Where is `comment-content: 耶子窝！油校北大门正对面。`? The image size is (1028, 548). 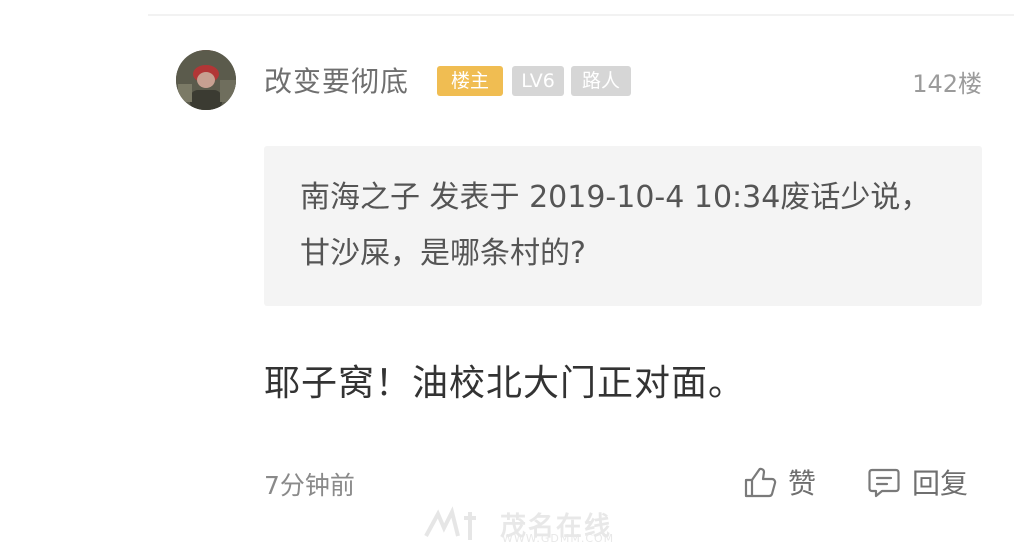
comment-content: 耶子窝！油校北大门正对面。 is located at coordinates (505, 383).